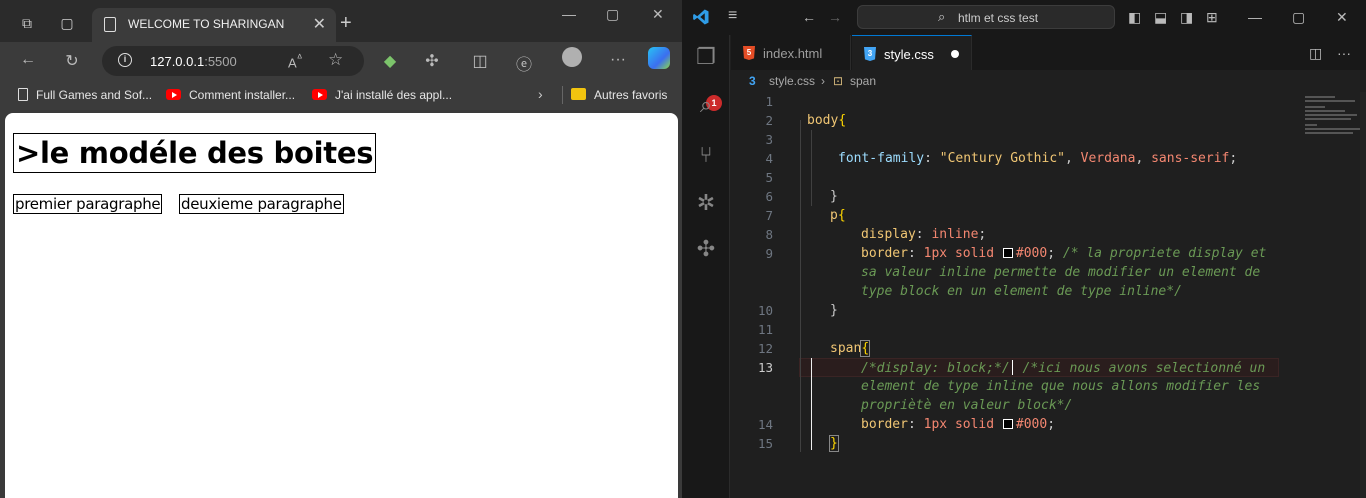 The height and width of the screenshot is (498, 1366). Describe the element at coordinates (480, 61) in the screenshot. I see `split-screen-icon: ◫` at that location.